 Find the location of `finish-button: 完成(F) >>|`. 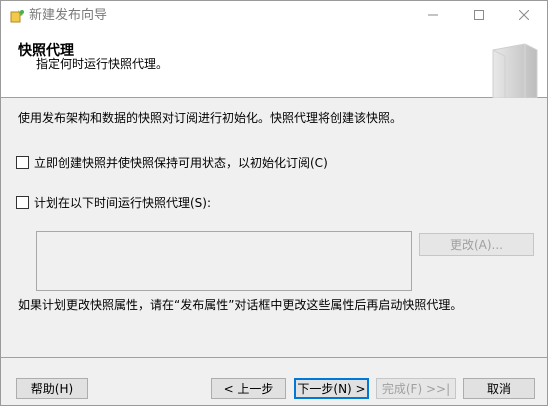

finish-button: 完成(F) >>| is located at coordinates (416, 388).